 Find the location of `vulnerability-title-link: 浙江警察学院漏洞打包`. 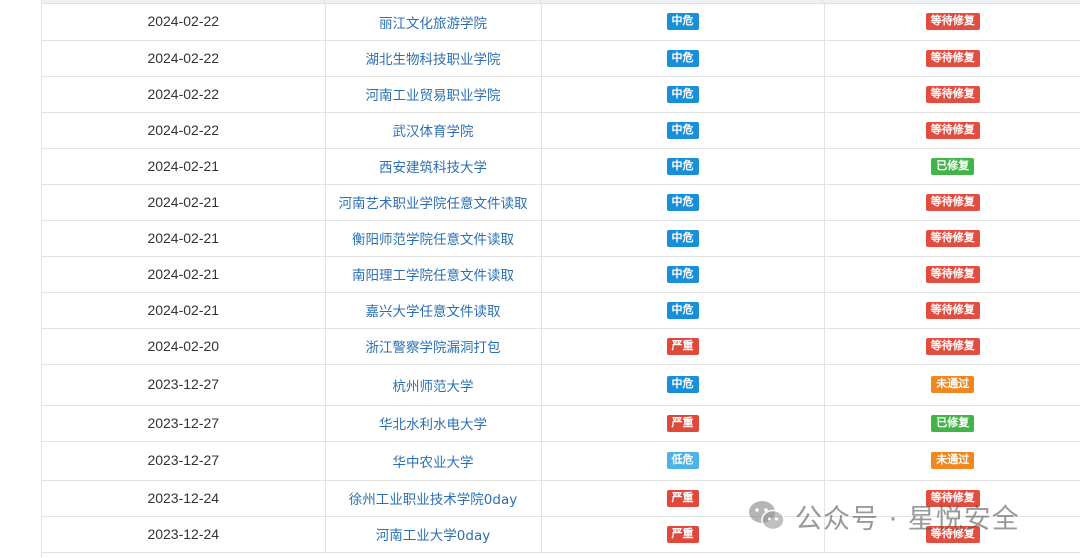

vulnerability-title-link: 浙江警察学院漏洞打包 is located at coordinates (433, 348).